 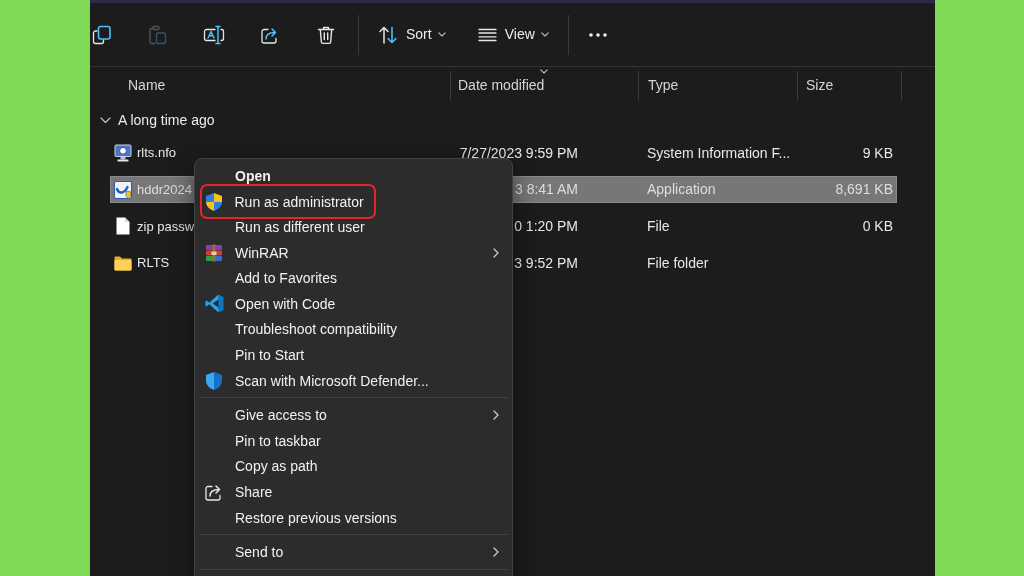 What do you see at coordinates (513, 34) in the screenshot?
I see `view-button: View` at bounding box center [513, 34].